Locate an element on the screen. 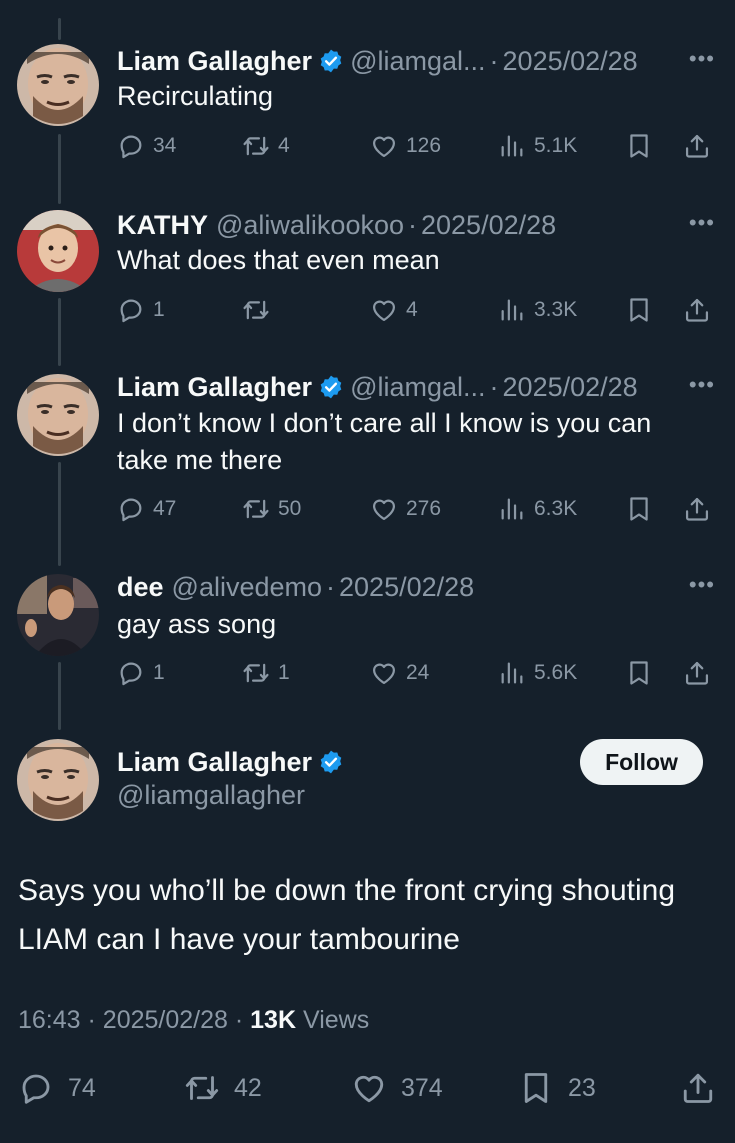 The width and height of the screenshot is (735, 1143). main-tweet-actions: 74 42 374 23 is located at coordinates (368, 1088).